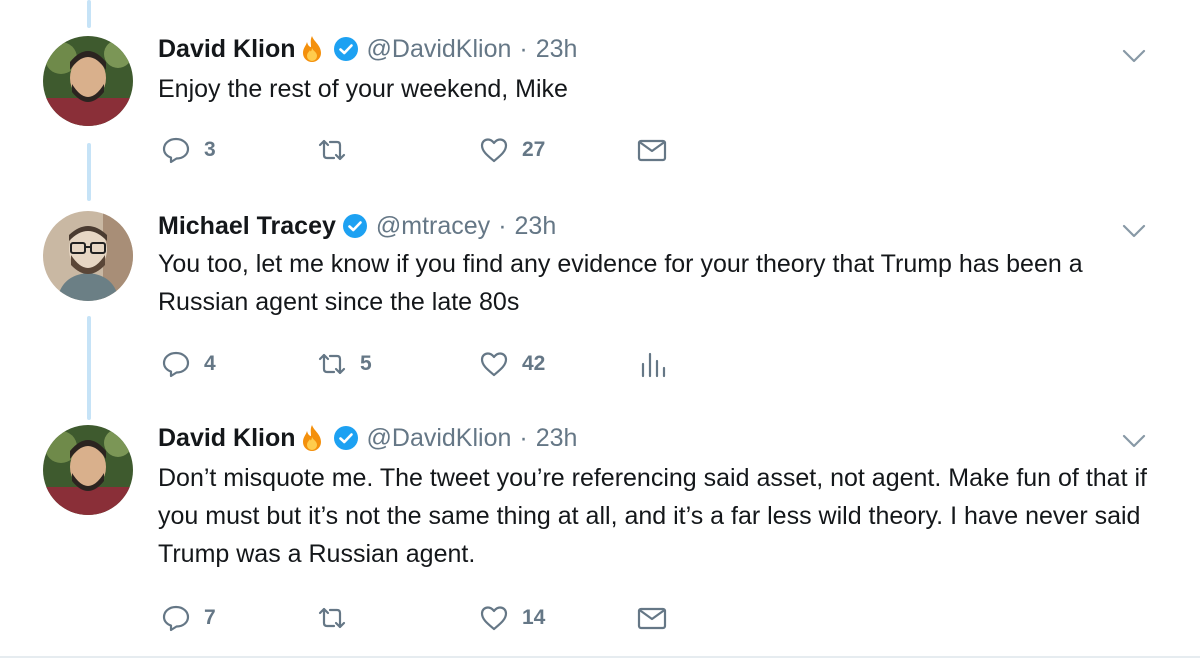  What do you see at coordinates (534, 149) in the screenshot?
I see `like-count: 27` at bounding box center [534, 149].